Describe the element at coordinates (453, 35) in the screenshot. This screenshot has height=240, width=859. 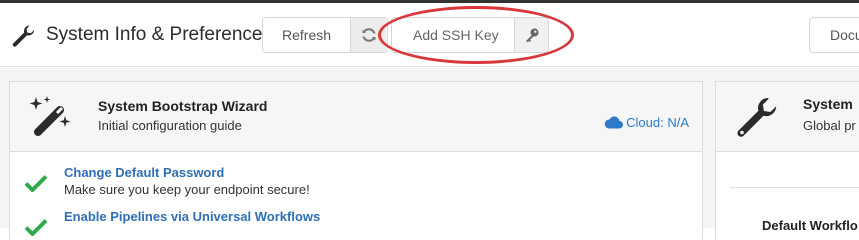
I see `add-ssh-key-label: Add SSH Key` at that location.